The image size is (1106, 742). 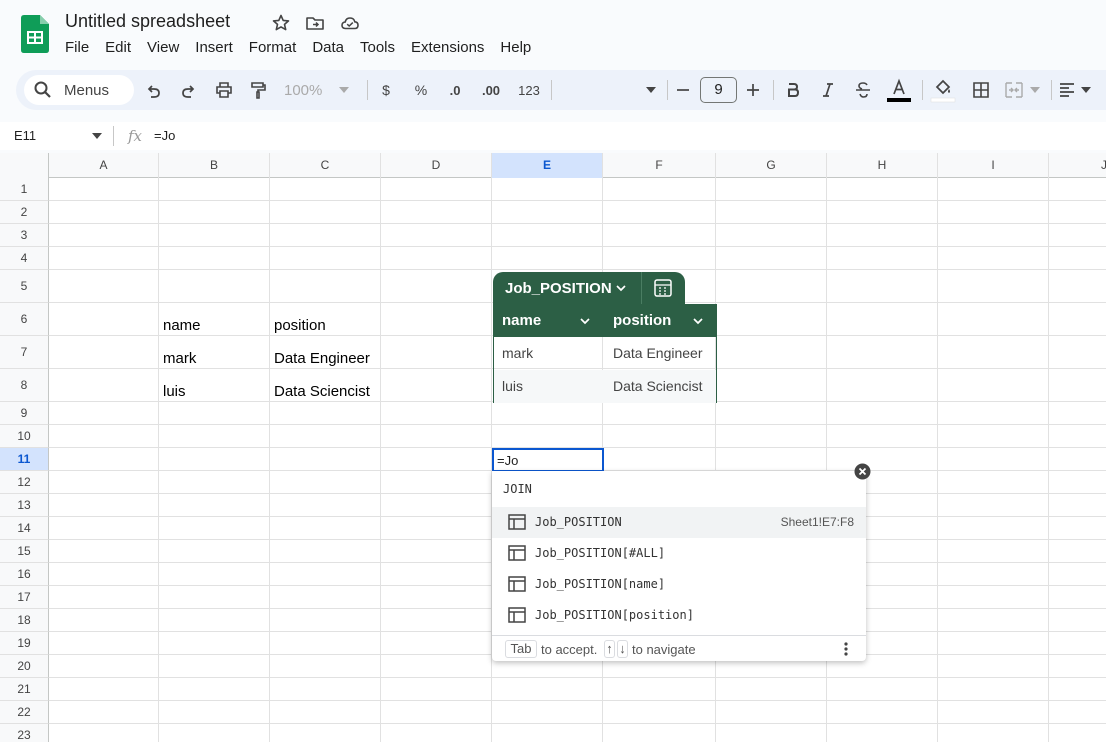 I want to click on menu-insert: Insert, so click(x=214, y=48).